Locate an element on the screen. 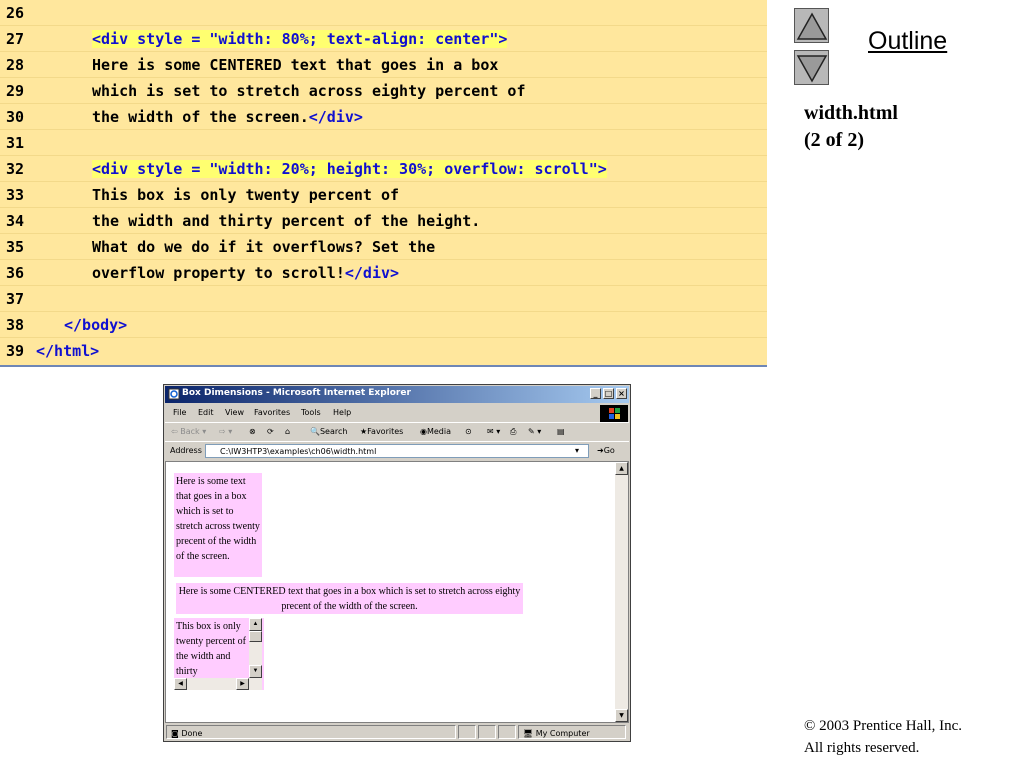  zone-panel: 🖥 My Computer is located at coordinates (572, 732).